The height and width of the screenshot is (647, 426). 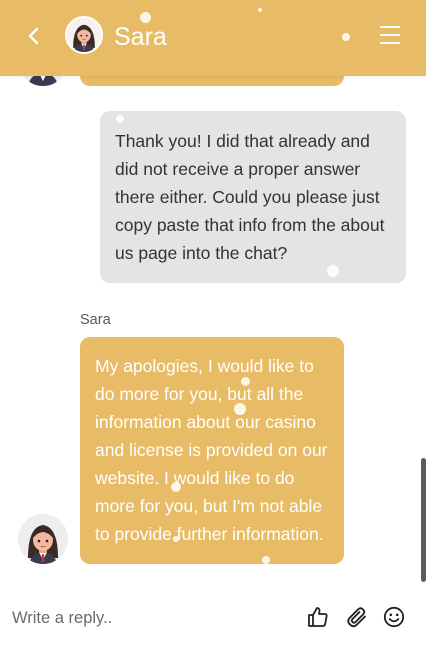 I want to click on thumbs-up-button, so click(x=318, y=617).